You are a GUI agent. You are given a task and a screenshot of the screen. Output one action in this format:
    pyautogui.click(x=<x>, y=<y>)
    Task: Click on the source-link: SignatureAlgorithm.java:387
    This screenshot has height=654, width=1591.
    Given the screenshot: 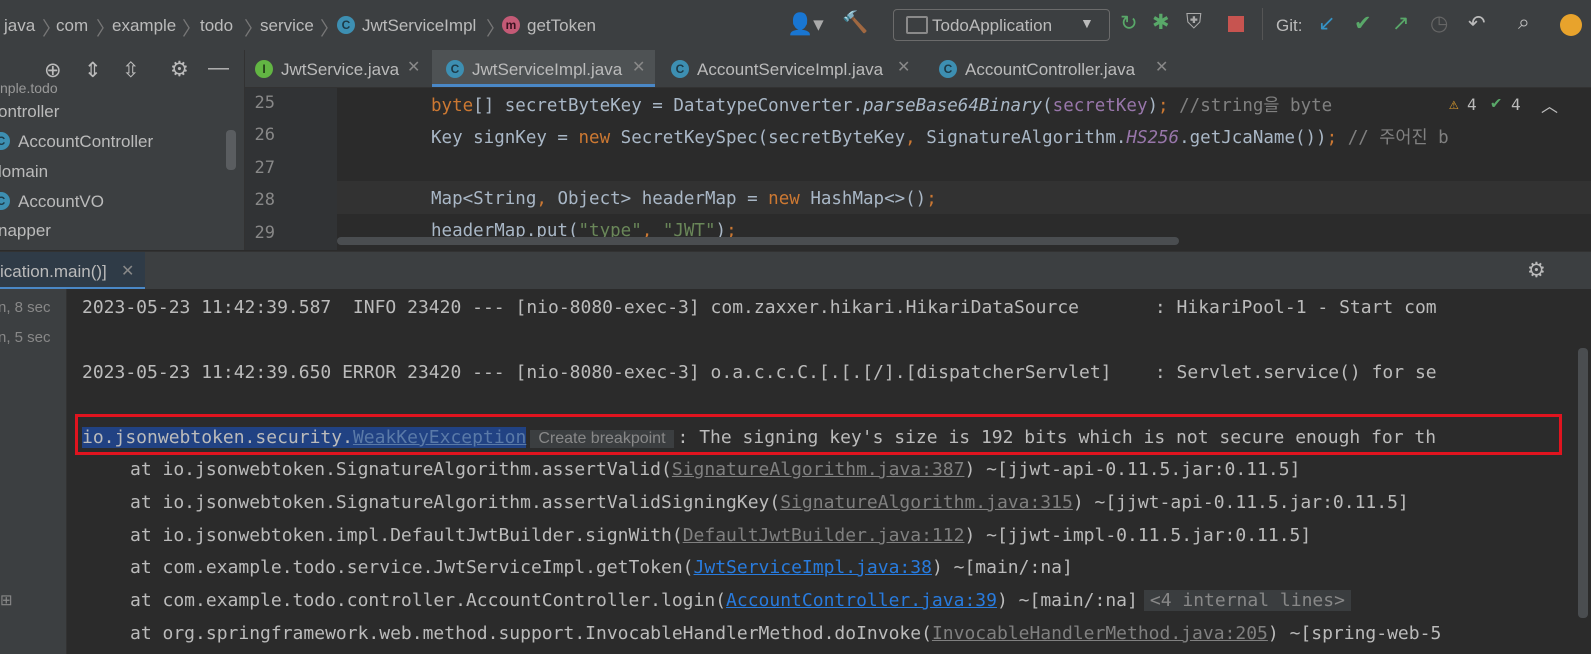 What is the action you would take?
    pyautogui.click(x=818, y=469)
    